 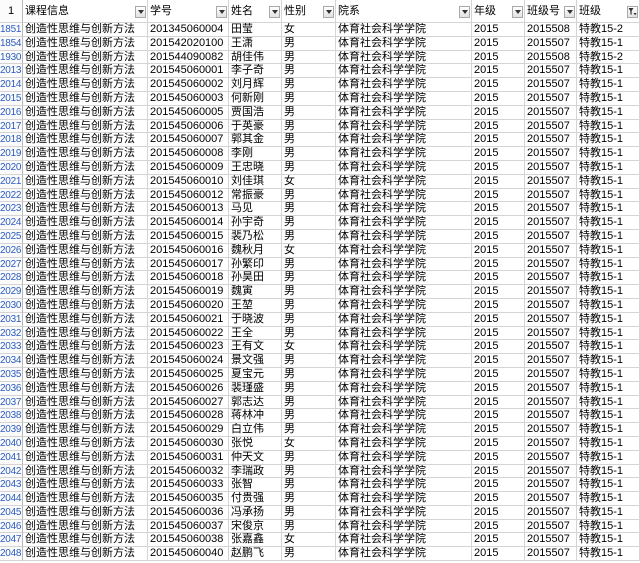 I want to click on cell-name: 李子奇, so click(x=255, y=71).